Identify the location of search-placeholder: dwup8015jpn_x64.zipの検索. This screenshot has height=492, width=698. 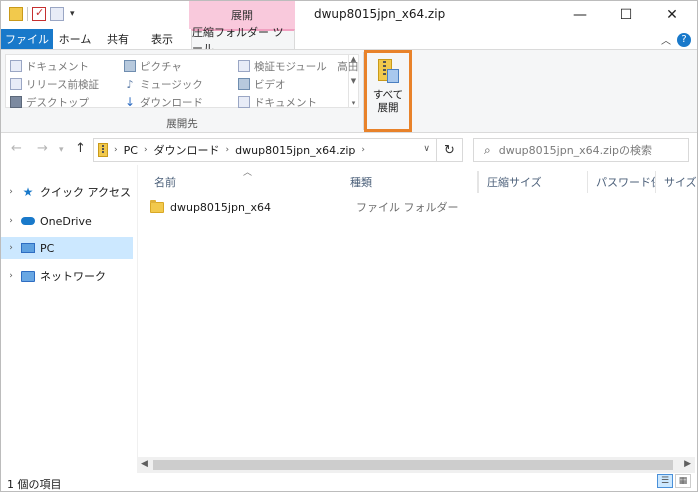
(575, 150).